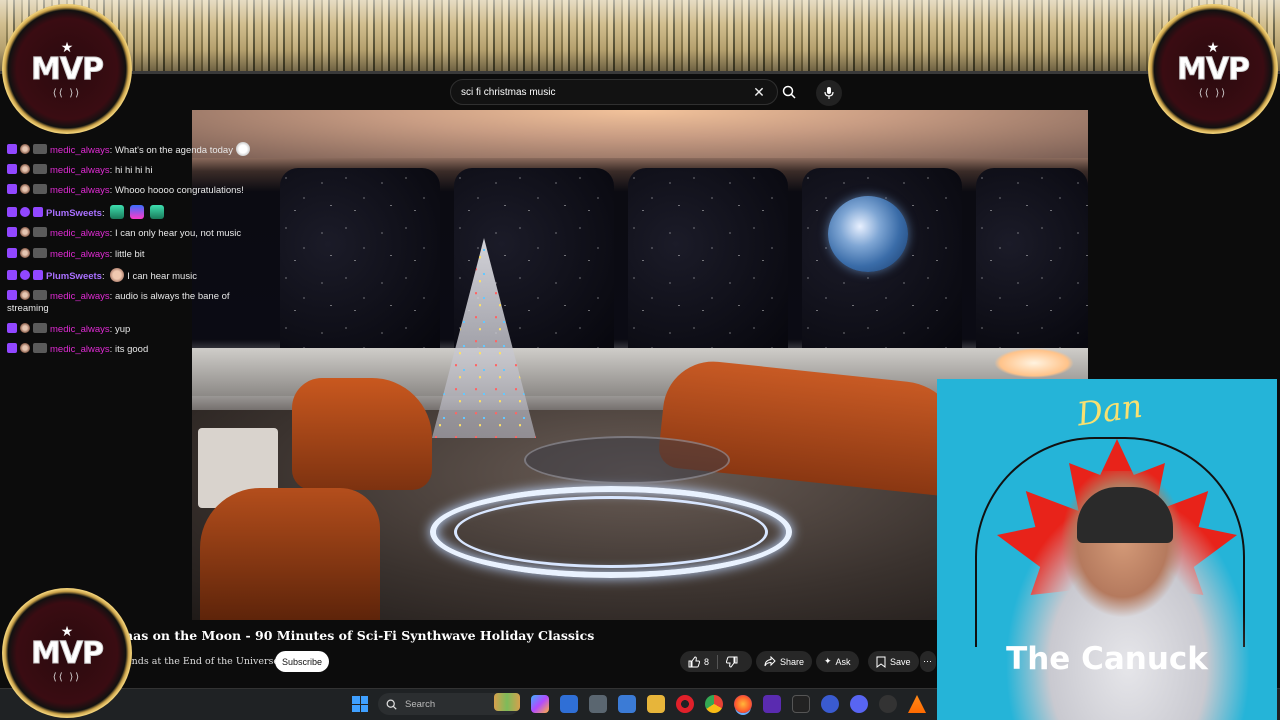  Describe the element at coordinates (792, 661) in the screenshot. I see `share-label: Share` at that location.